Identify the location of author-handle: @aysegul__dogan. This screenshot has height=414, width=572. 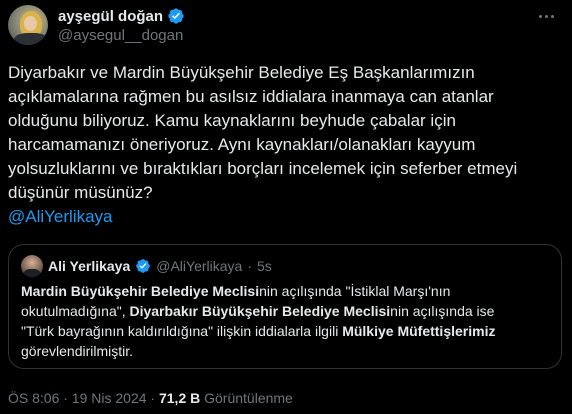
(120, 35).